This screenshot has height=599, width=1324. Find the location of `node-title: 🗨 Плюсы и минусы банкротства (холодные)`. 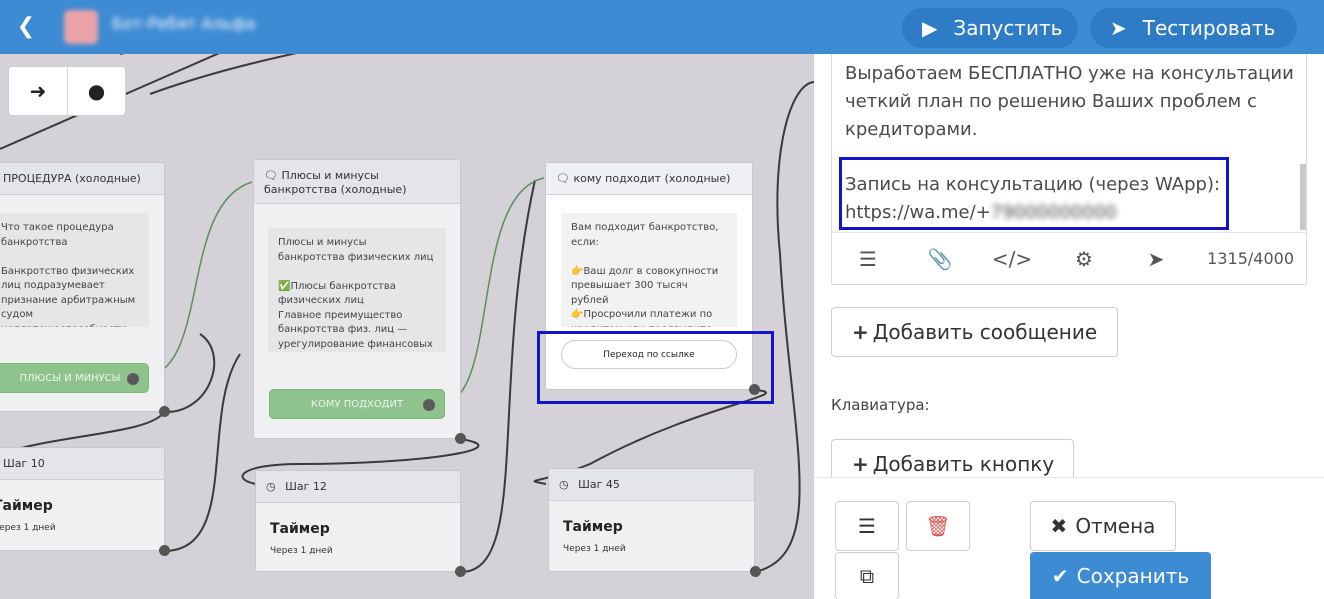

node-title: 🗨 Плюсы и минусы банкротства (холодные) is located at coordinates (357, 182).